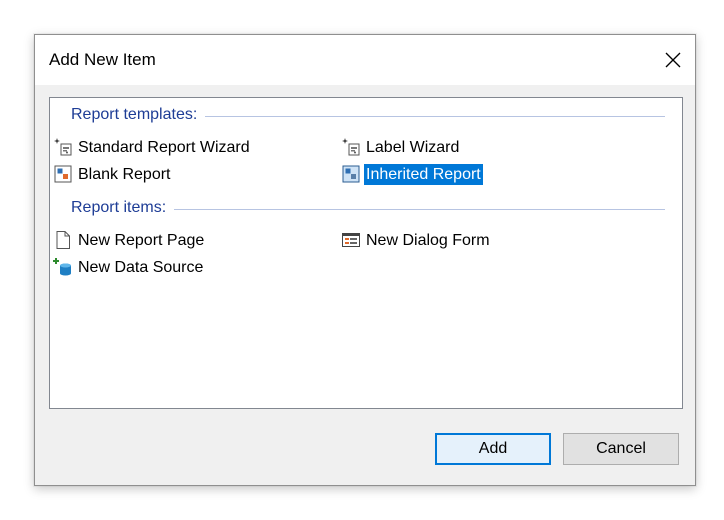 The width and height of the screenshot is (724, 520). What do you see at coordinates (621, 449) in the screenshot?
I see `cancel-button: Cancel` at bounding box center [621, 449].